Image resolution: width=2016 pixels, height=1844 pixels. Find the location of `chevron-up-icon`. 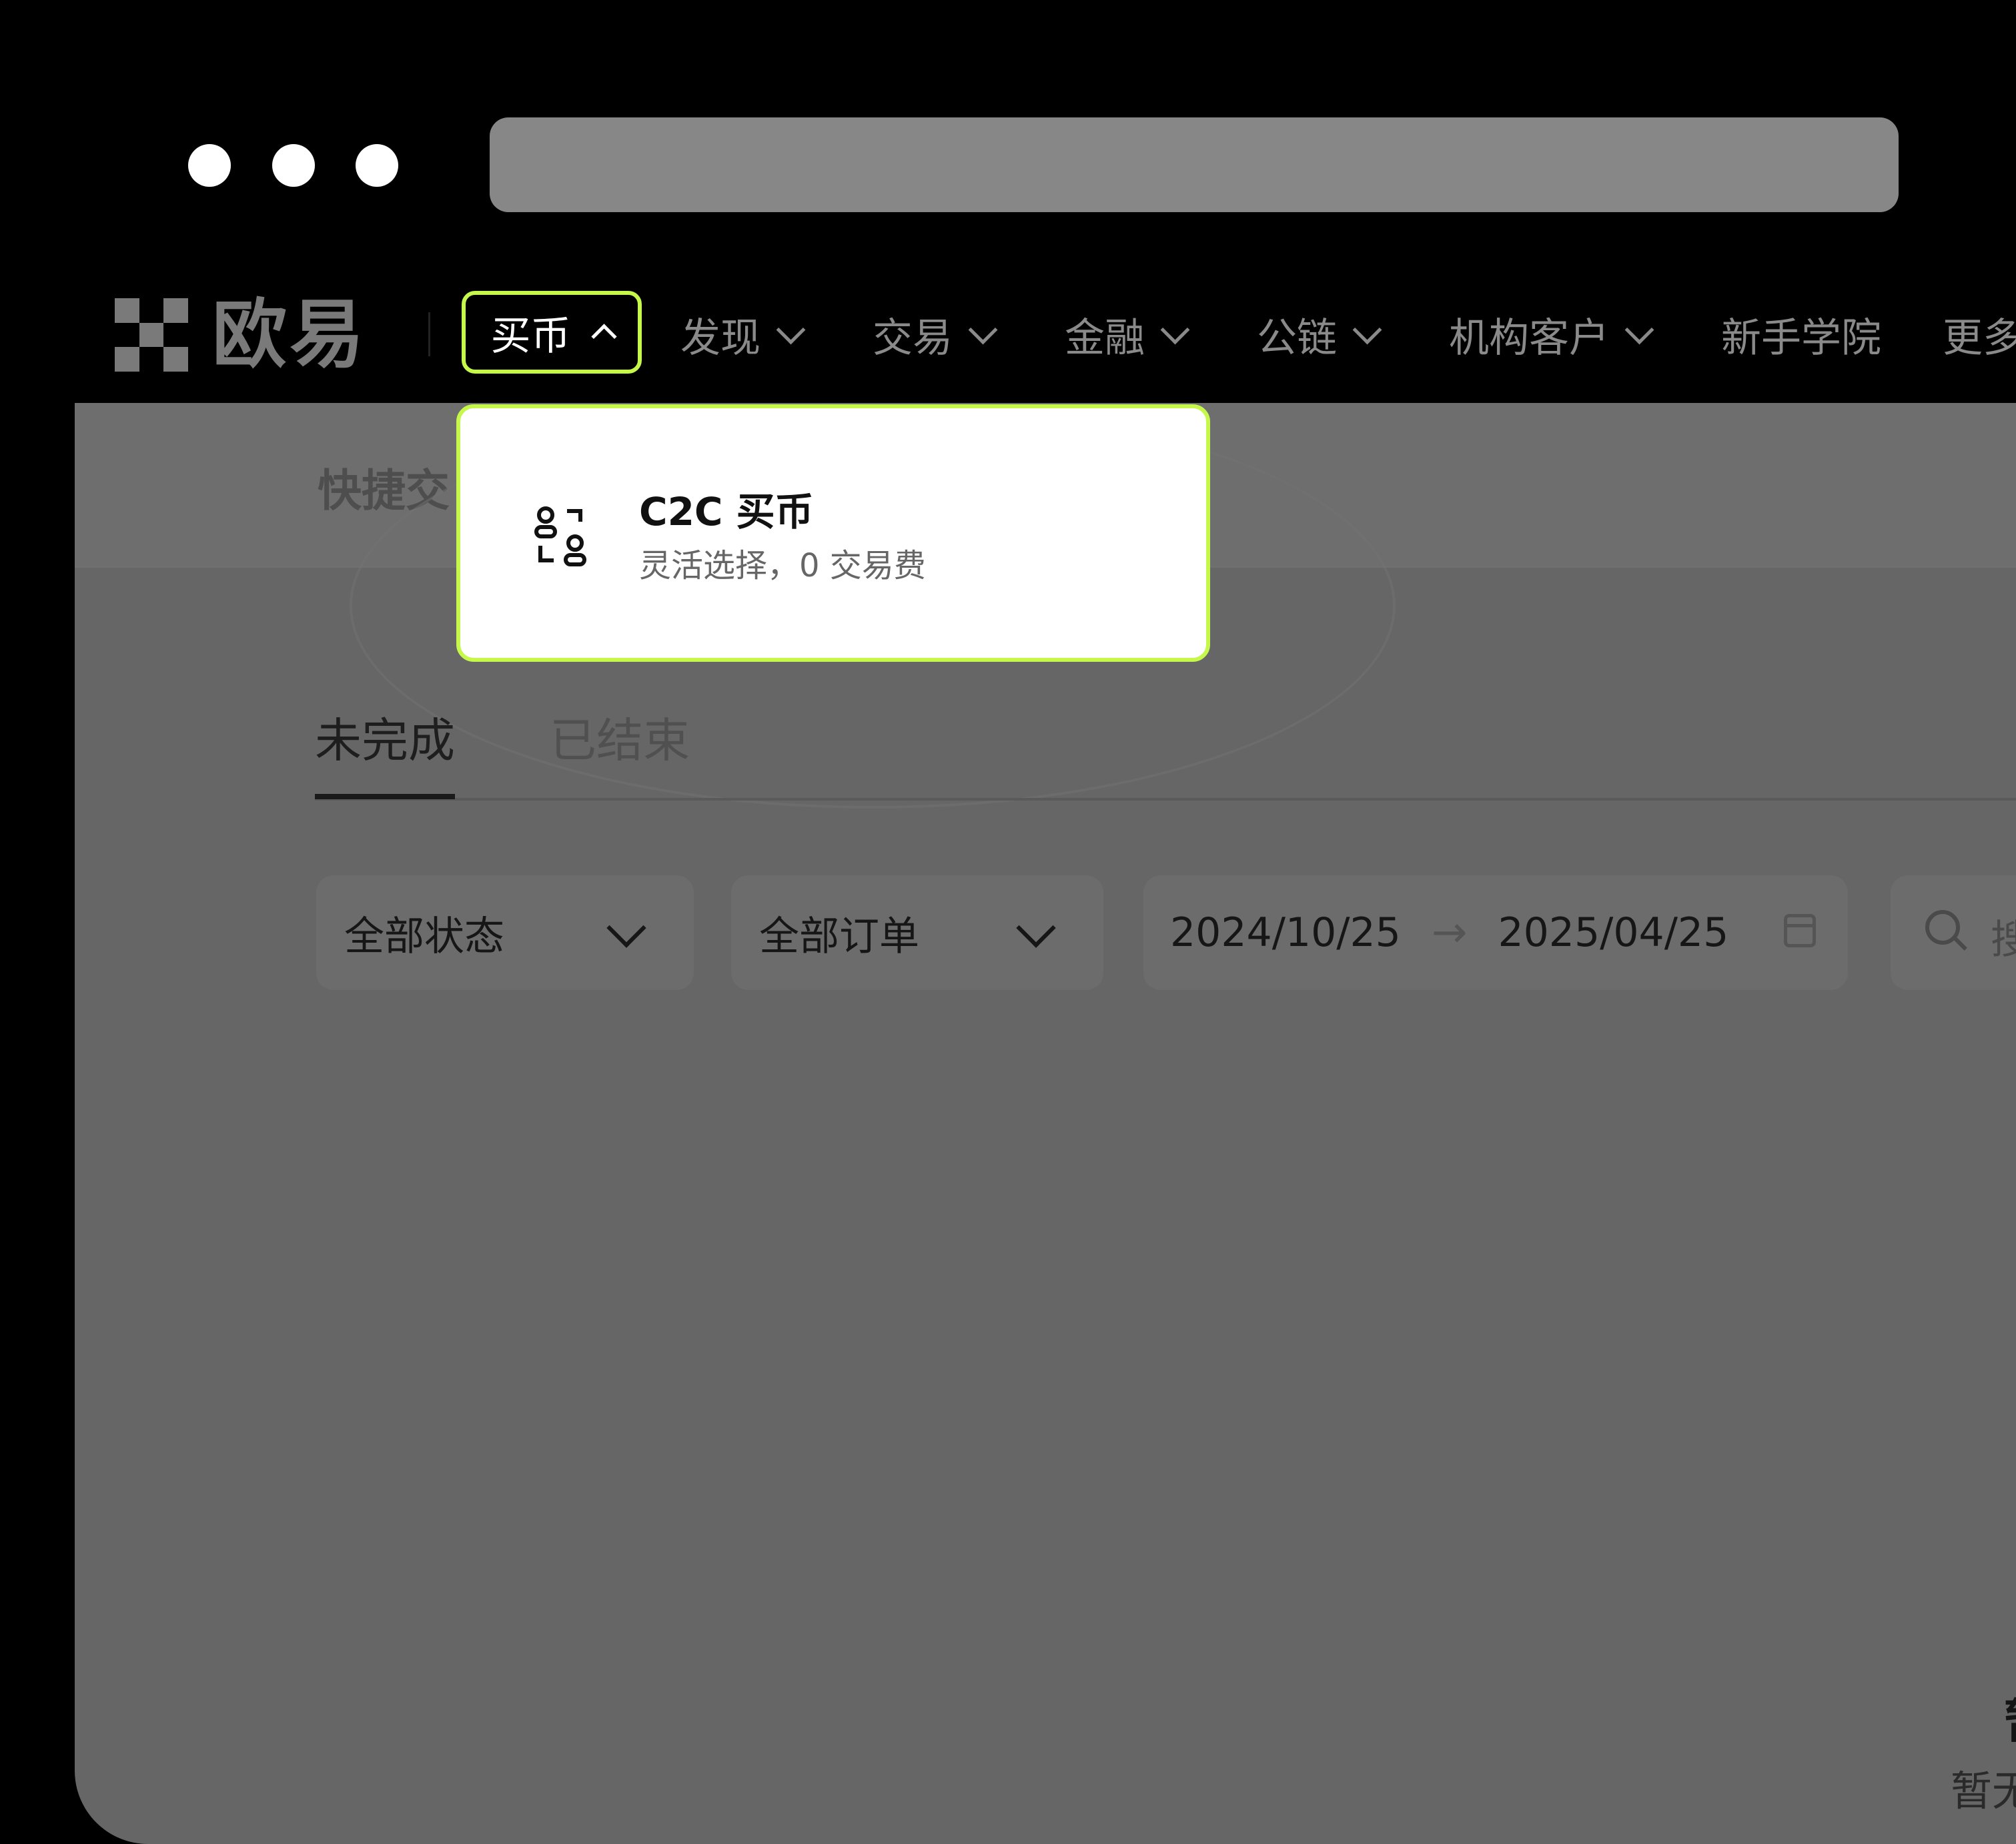

chevron-up-icon is located at coordinates (603, 336).